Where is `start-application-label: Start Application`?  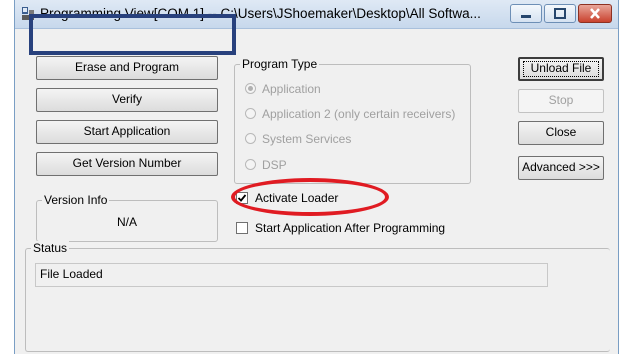
start-application-label: Start Application is located at coordinates (127, 131).